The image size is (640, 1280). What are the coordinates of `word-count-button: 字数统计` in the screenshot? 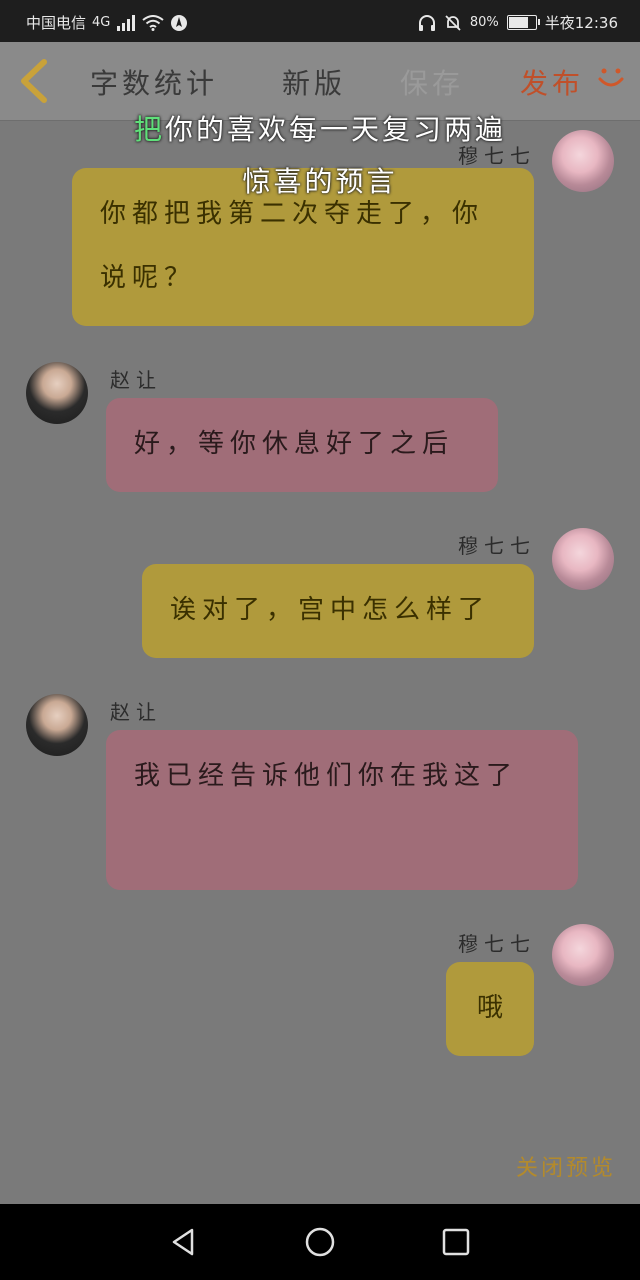 It's located at (154, 82).